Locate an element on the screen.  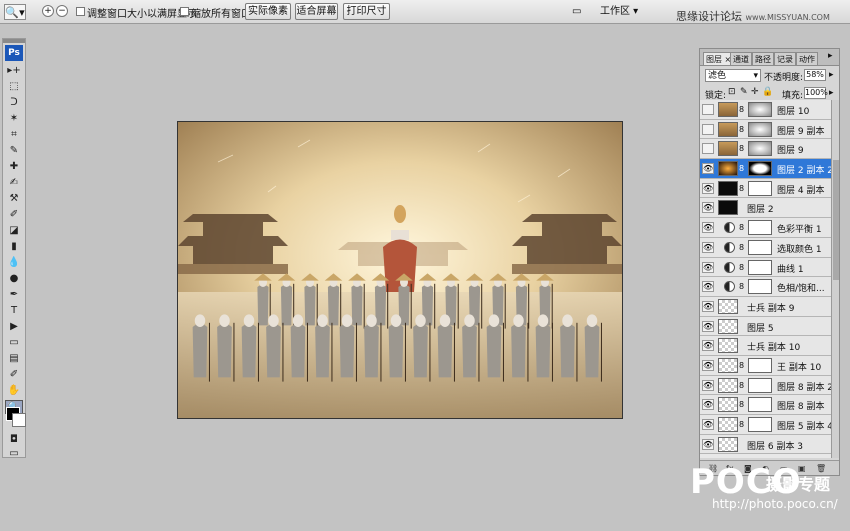
layers-scrollbar is located at coordinates (835, 279).